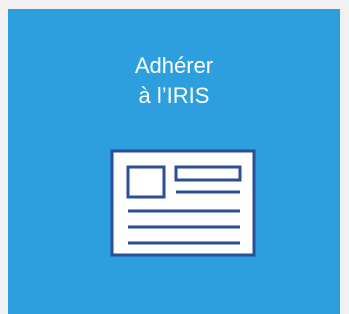 The width and height of the screenshot is (349, 314). Describe the element at coordinates (174, 65) in the screenshot. I see `tile-title-line1: Adhérer` at that location.